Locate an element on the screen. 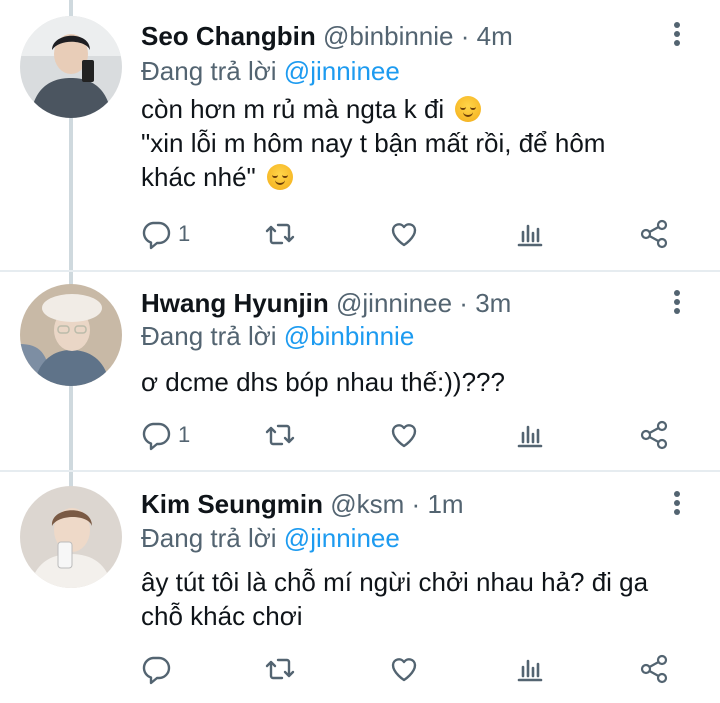  reply-button is located at coordinates (159, 669).